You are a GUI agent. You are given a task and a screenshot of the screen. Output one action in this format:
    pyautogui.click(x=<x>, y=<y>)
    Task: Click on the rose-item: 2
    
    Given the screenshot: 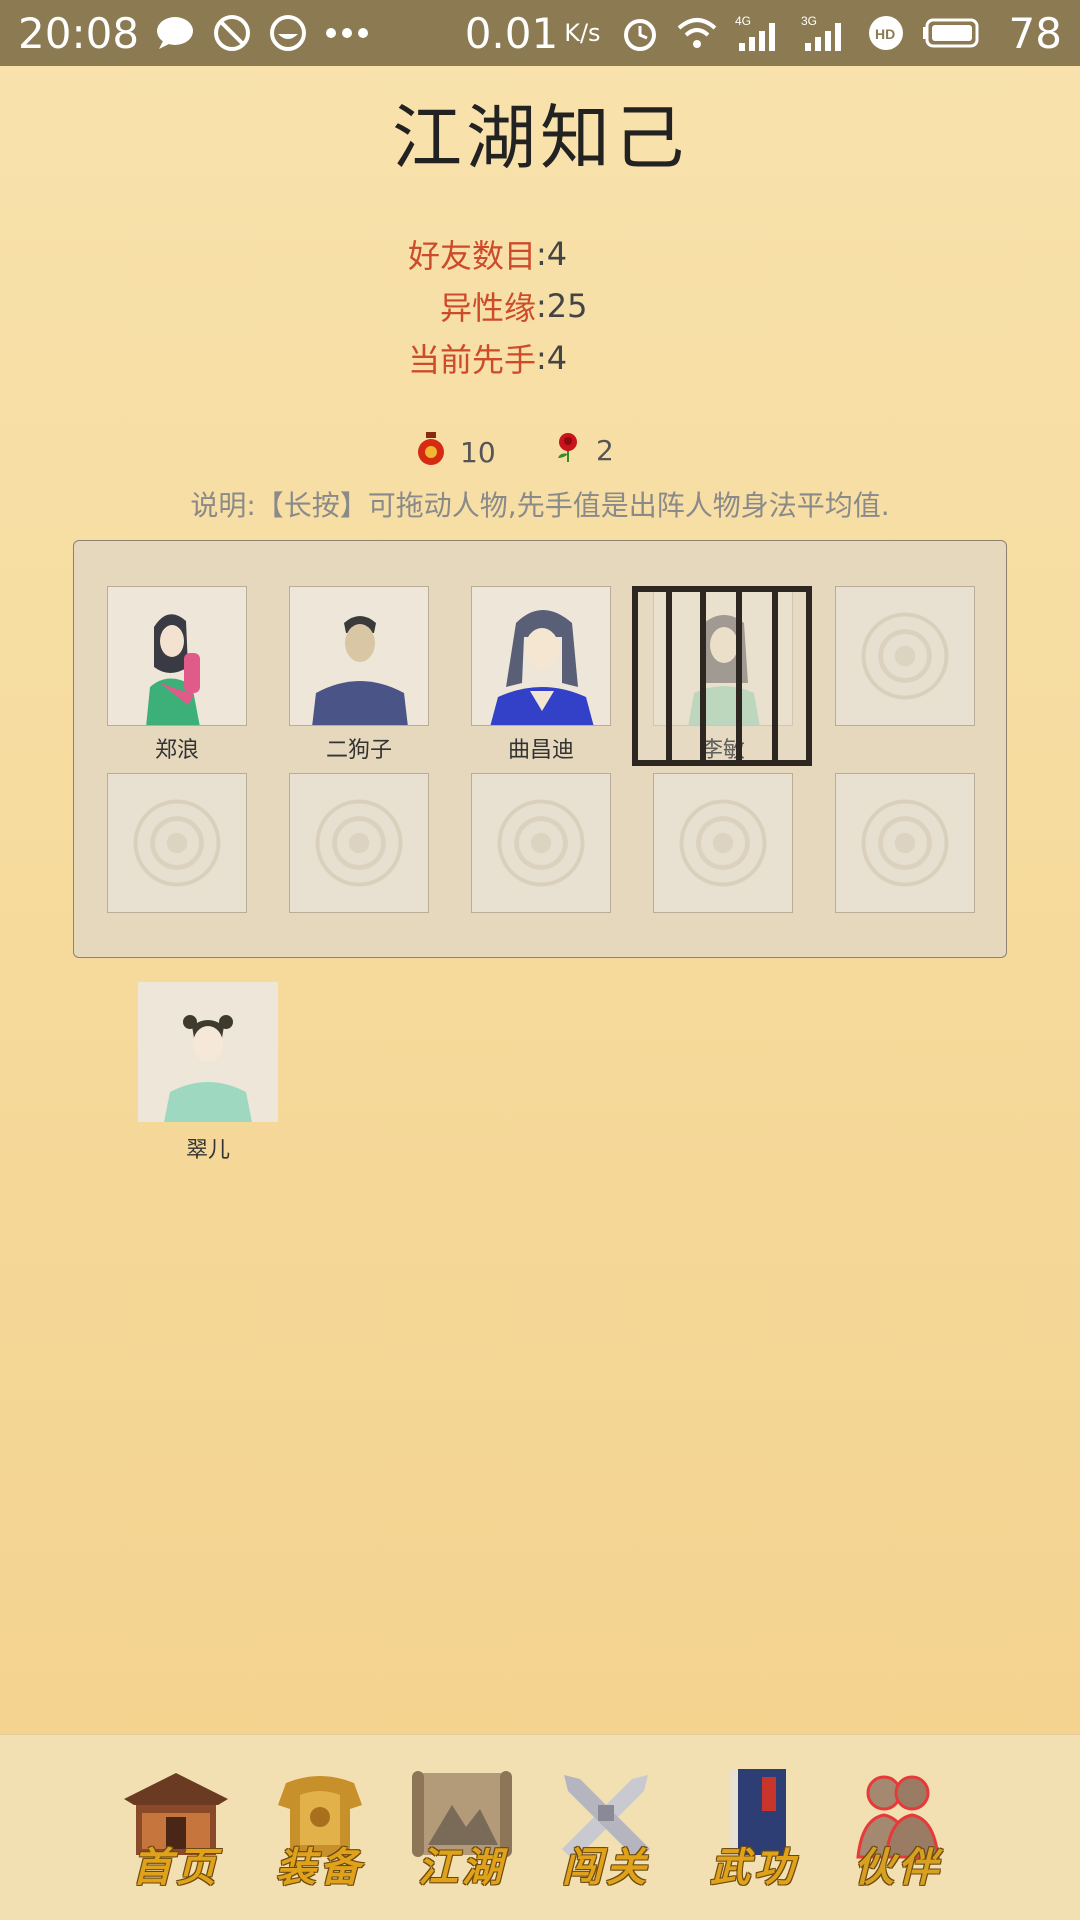 What is the action you would take?
    pyautogui.click(x=584, y=450)
    